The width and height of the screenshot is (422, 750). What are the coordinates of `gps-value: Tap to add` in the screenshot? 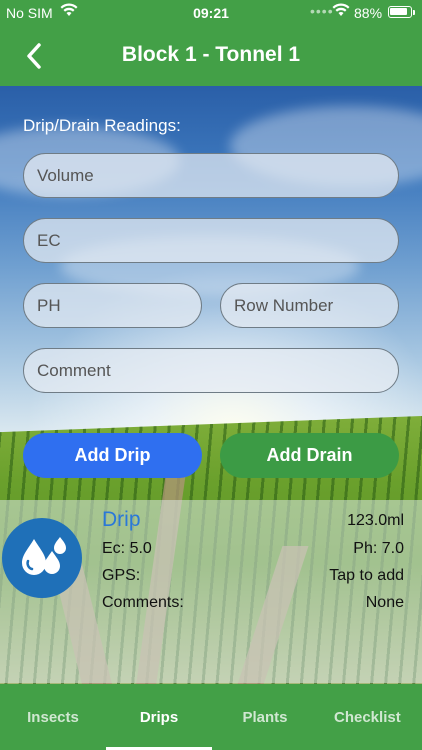 It's located at (366, 576).